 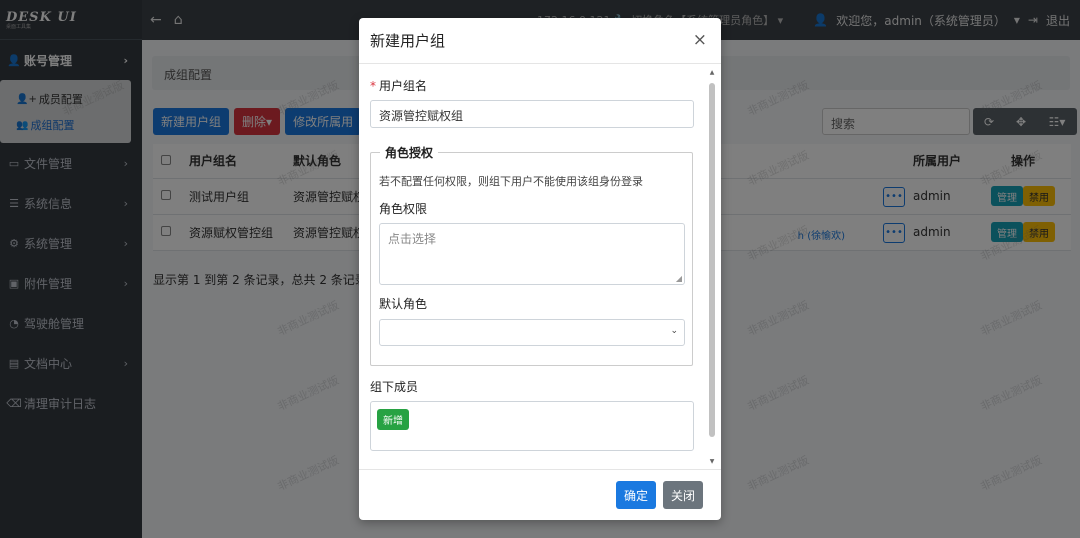 I want to click on scroll-thumb, so click(x=712, y=260).